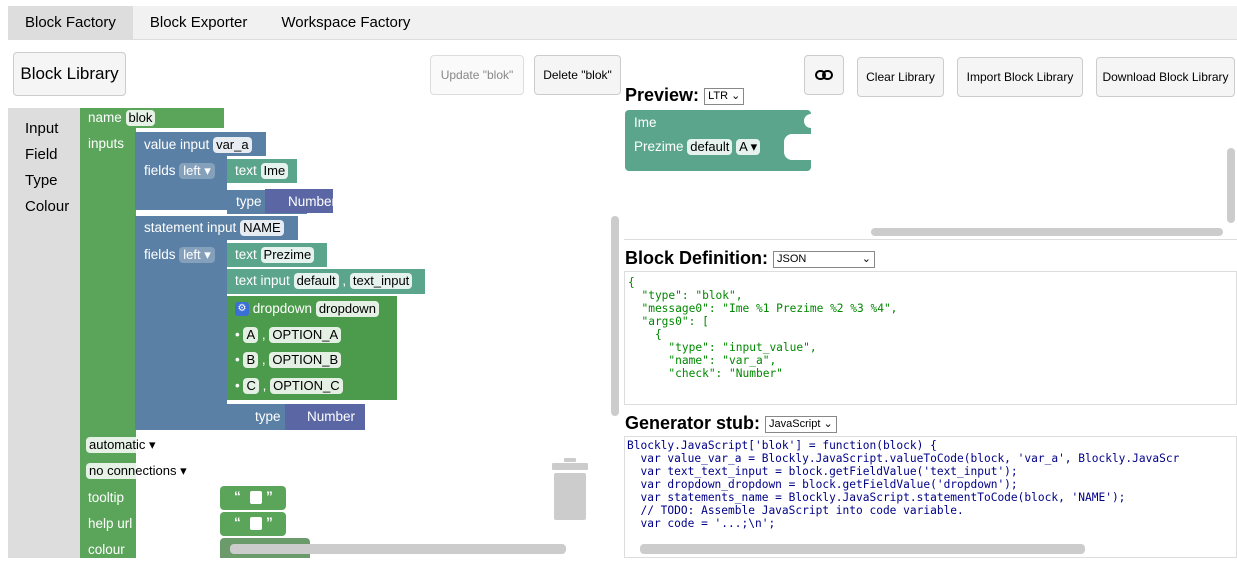 The image size is (1237, 565). What do you see at coordinates (312, 201) in the screenshot?
I see `type-number-label: Number` at bounding box center [312, 201].